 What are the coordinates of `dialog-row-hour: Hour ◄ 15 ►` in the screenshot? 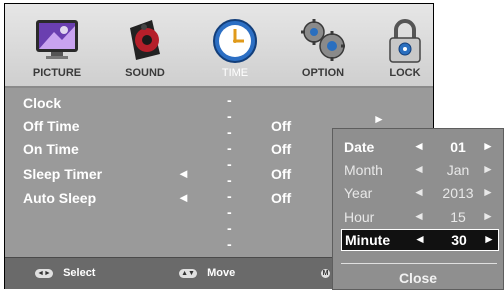 It's located at (418, 218).